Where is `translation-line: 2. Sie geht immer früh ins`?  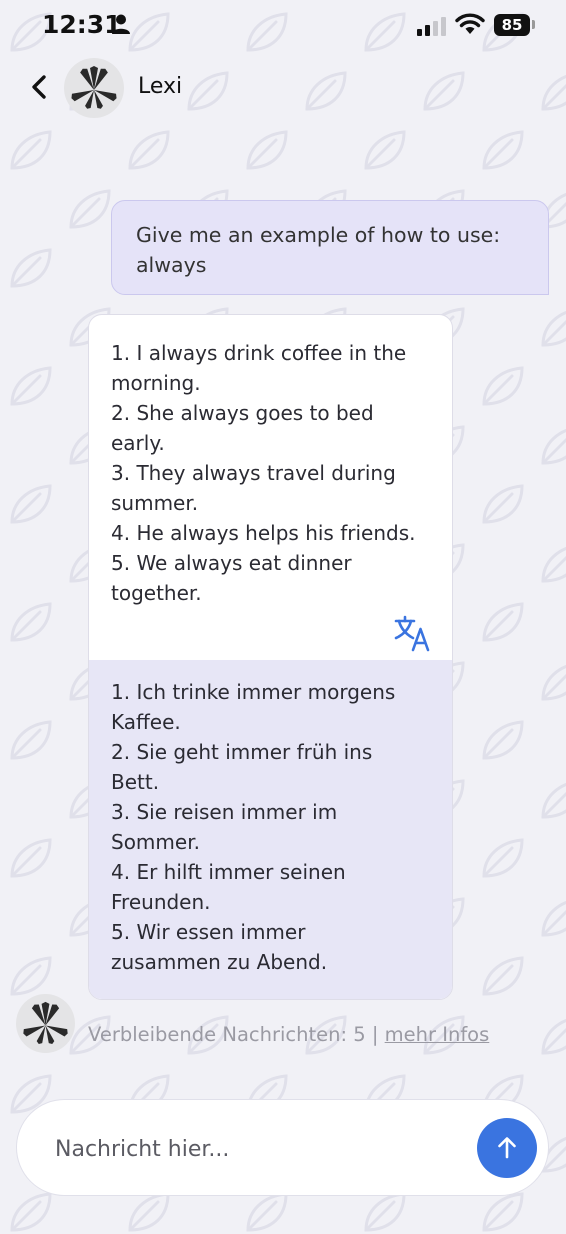
translation-line: 2. Sie geht immer früh ins is located at coordinates (242, 752).